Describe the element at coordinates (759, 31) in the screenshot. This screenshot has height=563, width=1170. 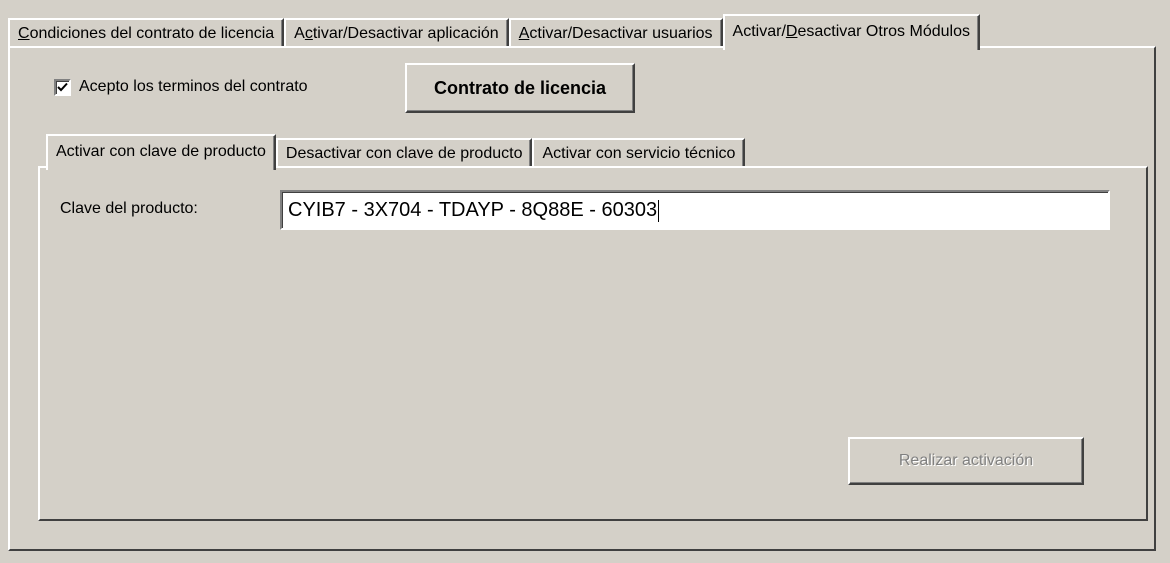
I see `tab-label-pre: Activar/` at that location.